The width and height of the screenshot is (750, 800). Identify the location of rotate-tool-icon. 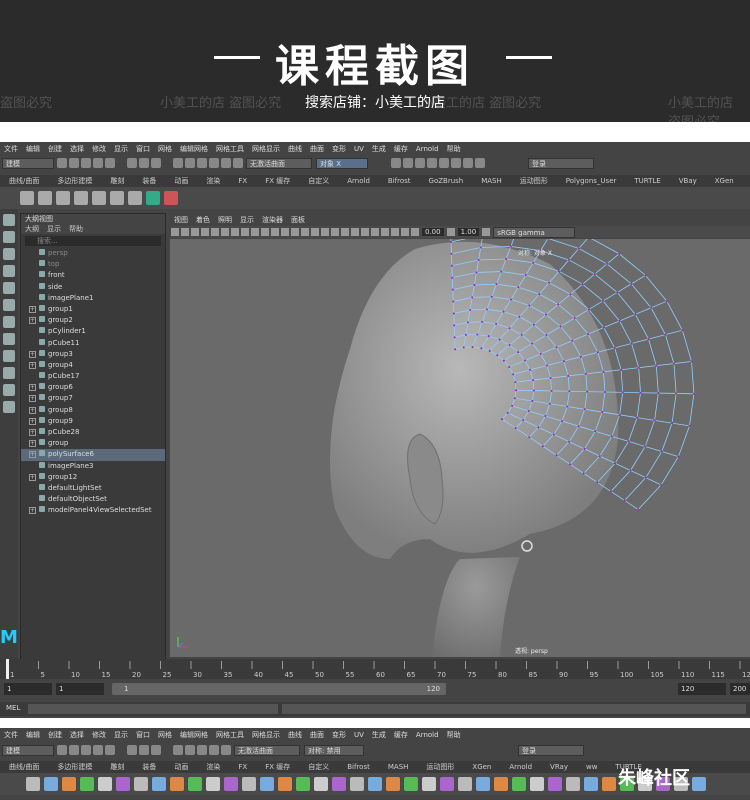
(9, 288).